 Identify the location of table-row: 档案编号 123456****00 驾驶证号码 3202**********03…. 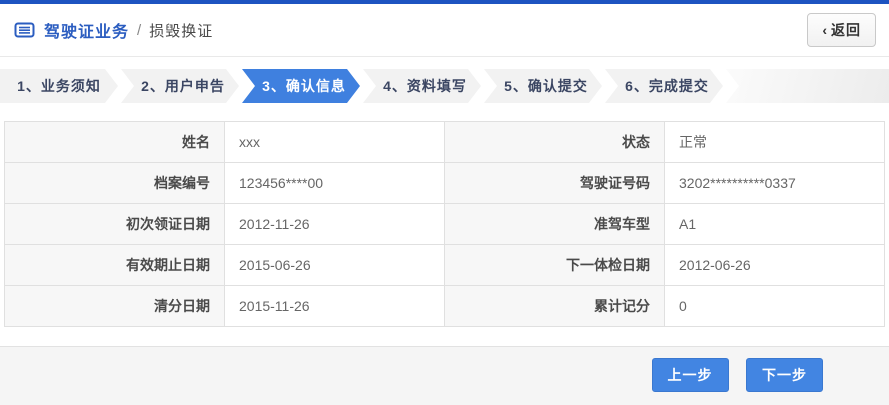
(444, 183).